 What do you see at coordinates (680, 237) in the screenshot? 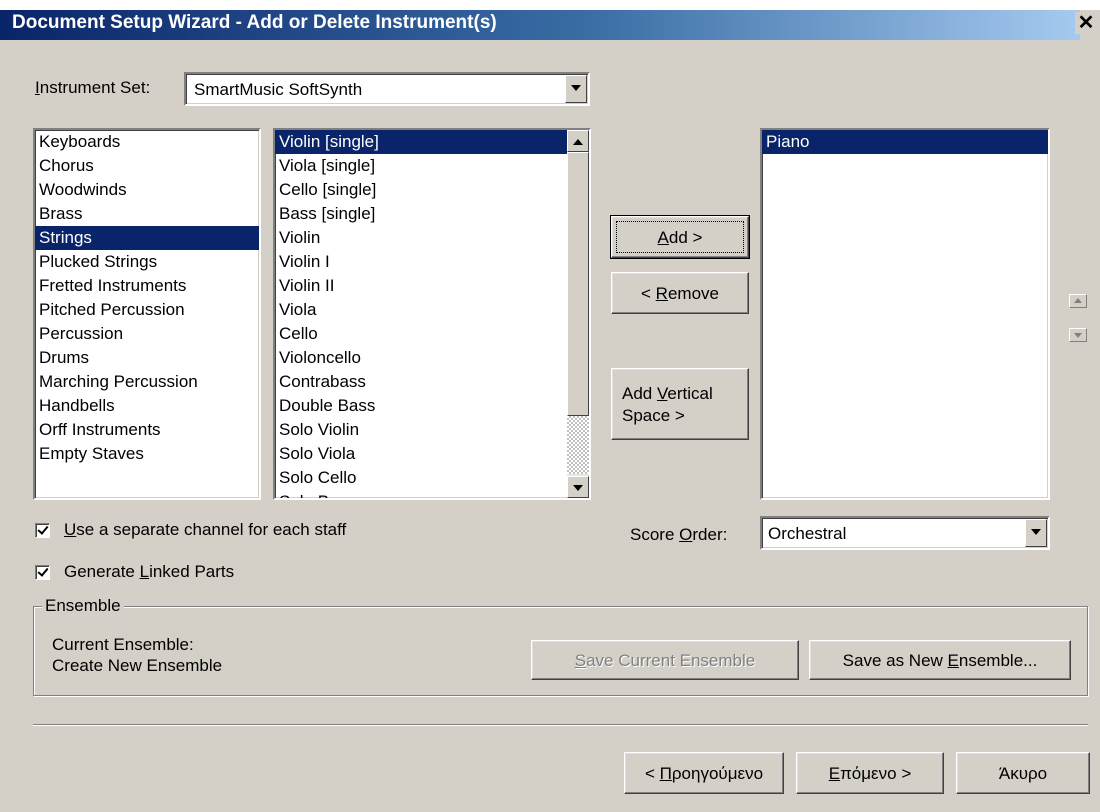
I see `add-button: Add >` at bounding box center [680, 237].